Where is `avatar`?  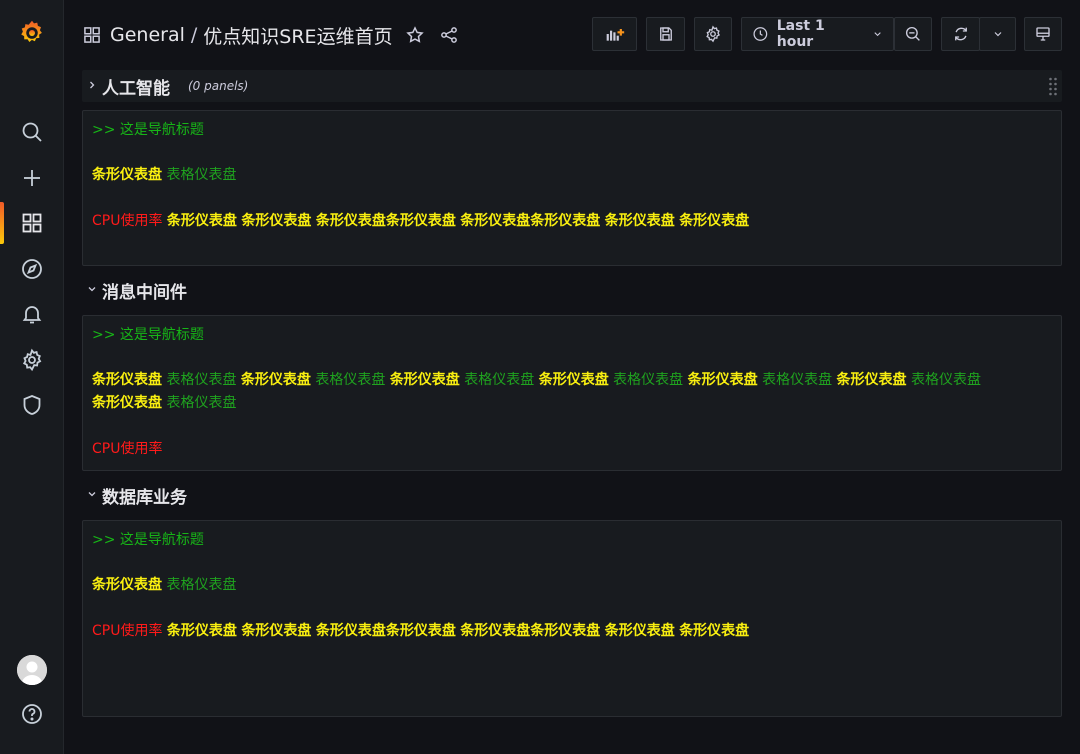 avatar is located at coordinates (32, 670).